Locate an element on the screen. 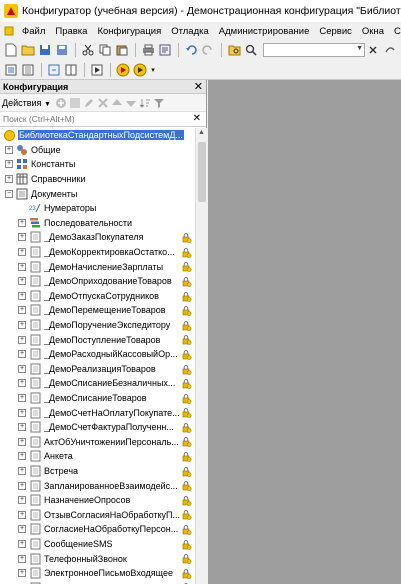 This screenshot has width=401, height=584. document-item: + НазначениеОпросов is located at coordinates (97, 500).